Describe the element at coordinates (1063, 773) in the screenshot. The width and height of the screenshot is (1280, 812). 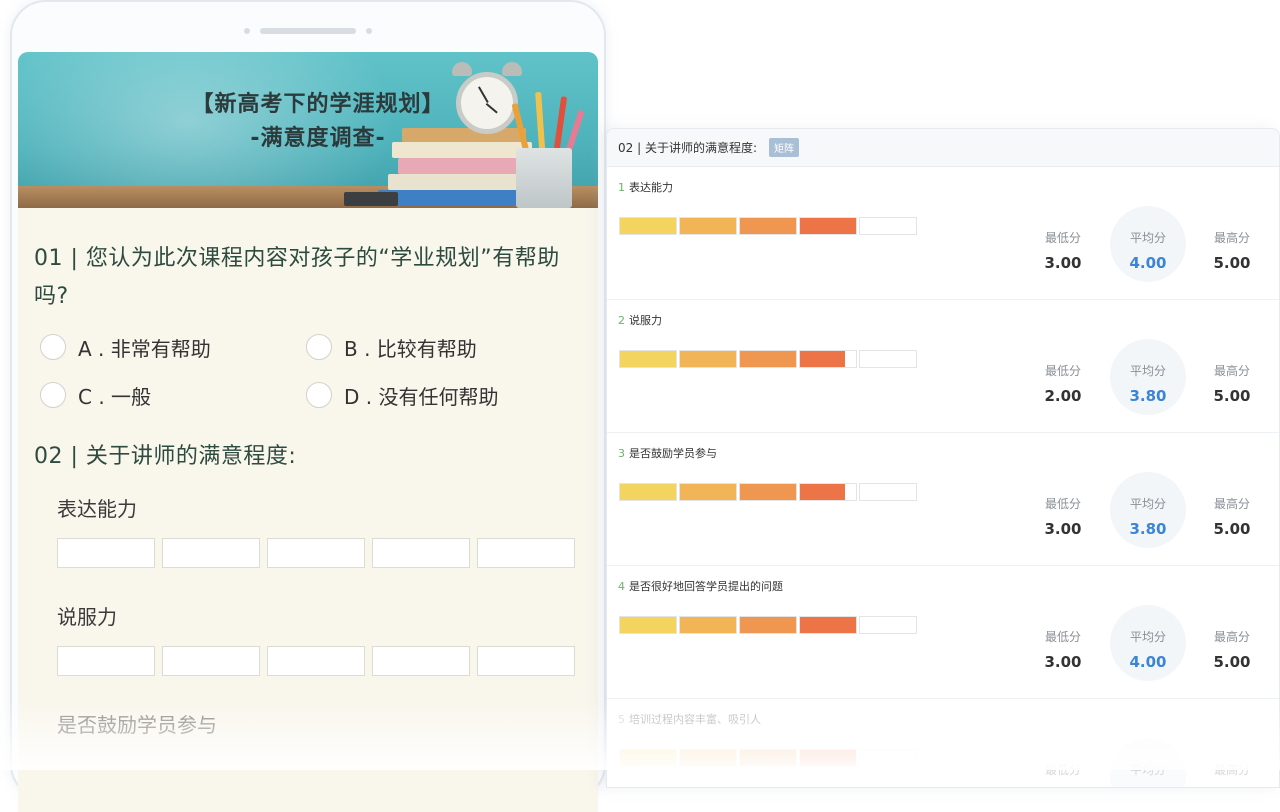
I see `min-score: 最低分` at that location.